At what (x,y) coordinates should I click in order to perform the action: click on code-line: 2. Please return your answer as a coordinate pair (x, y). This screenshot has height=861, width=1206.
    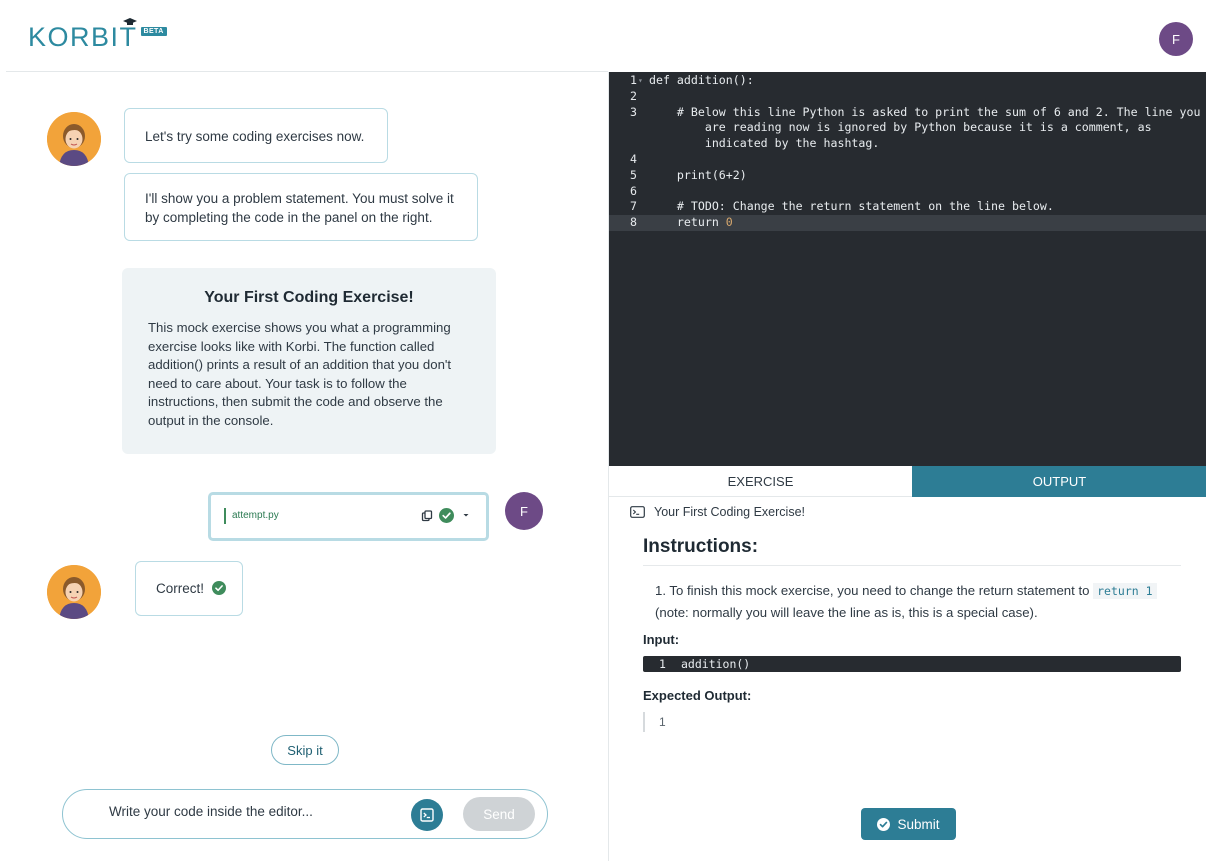
    Looking at the image, I should click on (907, 97).